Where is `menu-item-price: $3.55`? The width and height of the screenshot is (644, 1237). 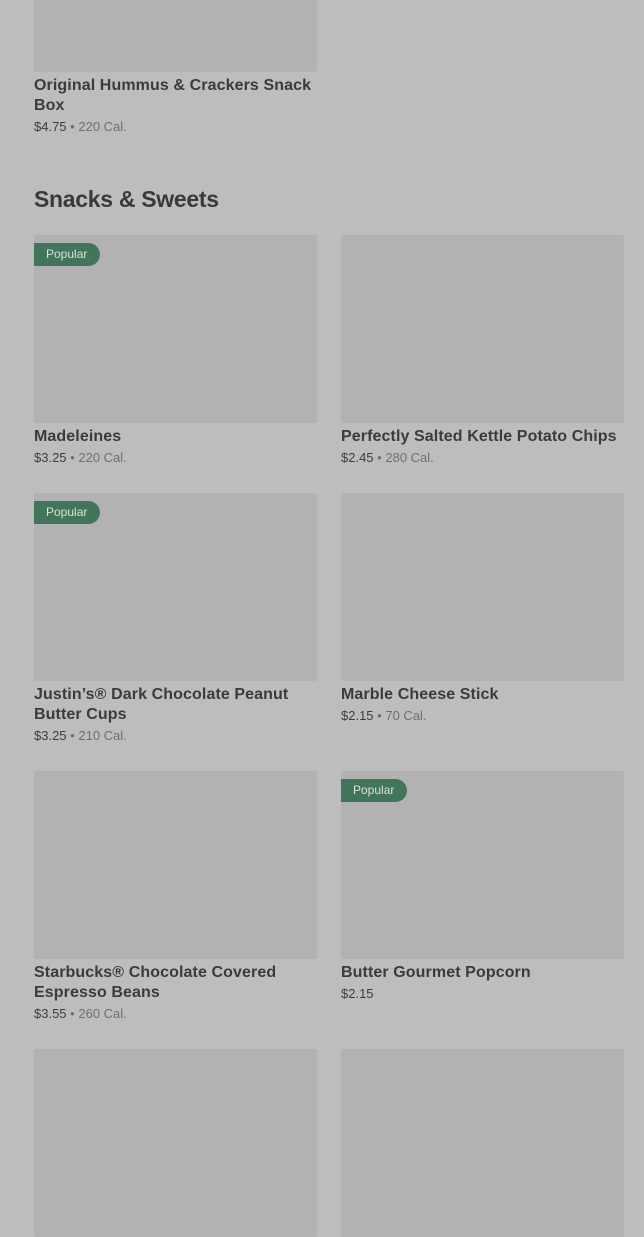
menu-item-price: $3.55 is located at coordinates (50, 1013).